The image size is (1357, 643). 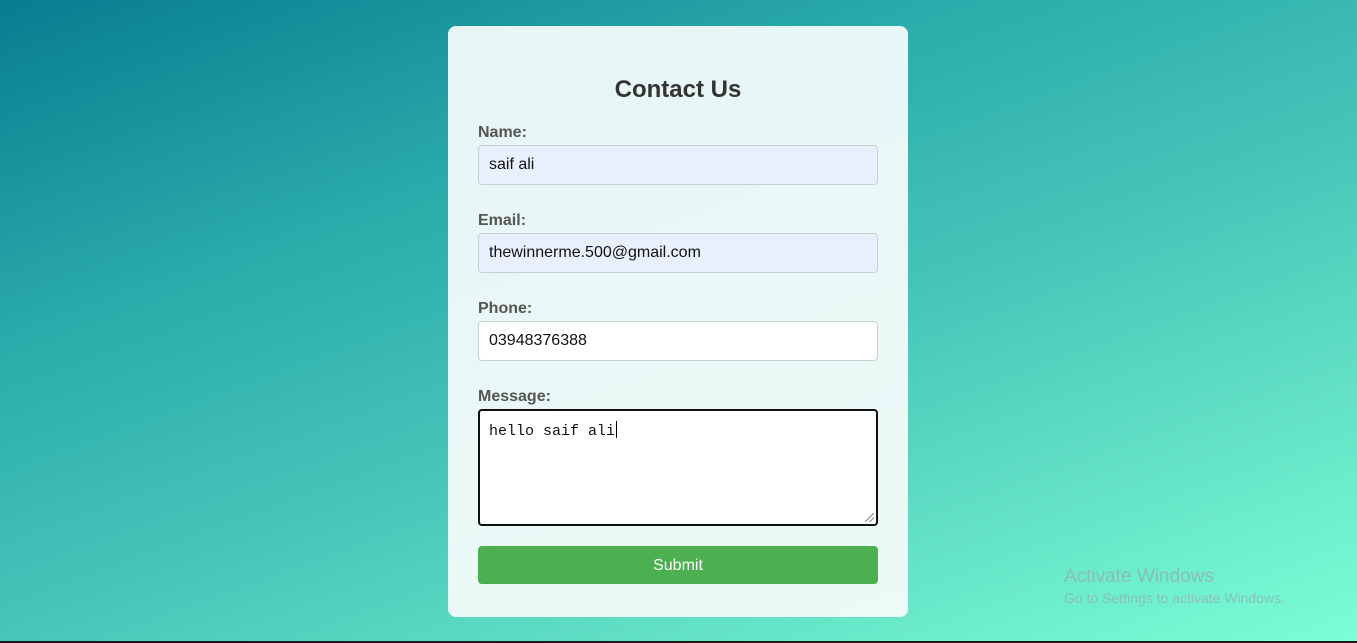 What do you see at coordinates (678, 253) in the screenshot?
I see `email-input: thewinnerme.500@gmail.com` at bounding box center [678, 253].